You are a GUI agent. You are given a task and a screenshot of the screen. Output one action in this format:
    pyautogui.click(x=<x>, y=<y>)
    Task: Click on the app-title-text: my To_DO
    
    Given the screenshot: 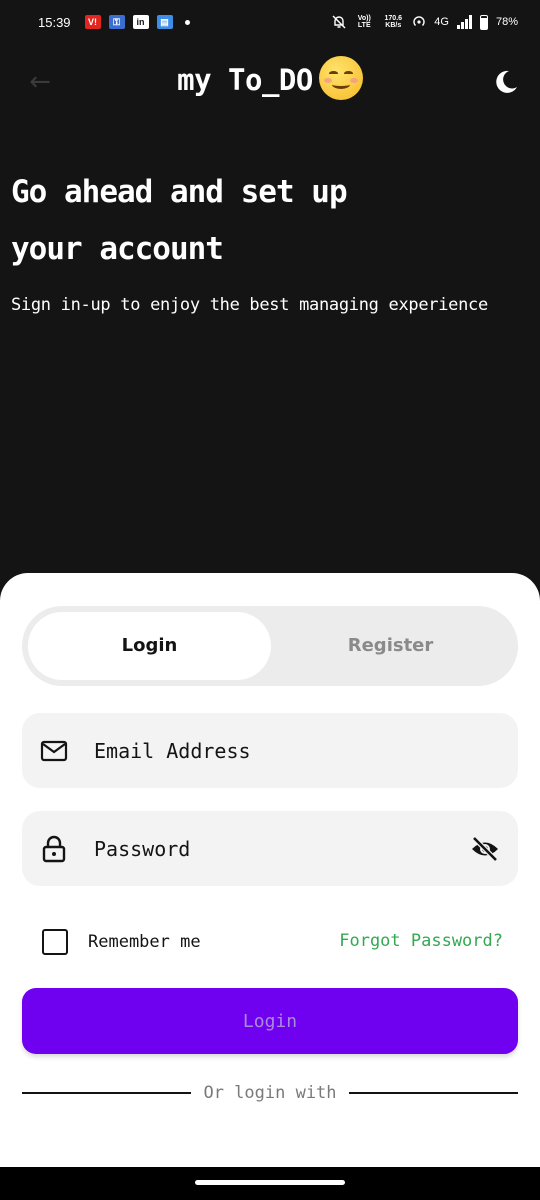 What is the action you would take?
    pyautogui.click(x=245, y=80)
    